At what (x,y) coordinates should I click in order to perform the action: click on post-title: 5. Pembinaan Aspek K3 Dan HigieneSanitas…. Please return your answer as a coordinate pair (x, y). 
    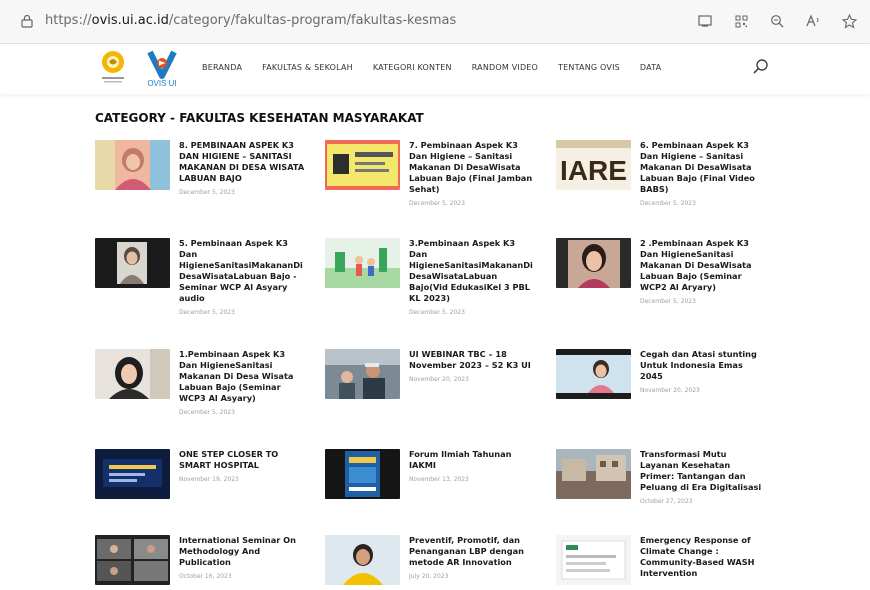
    Looking at the image, I should click on (242, 278).